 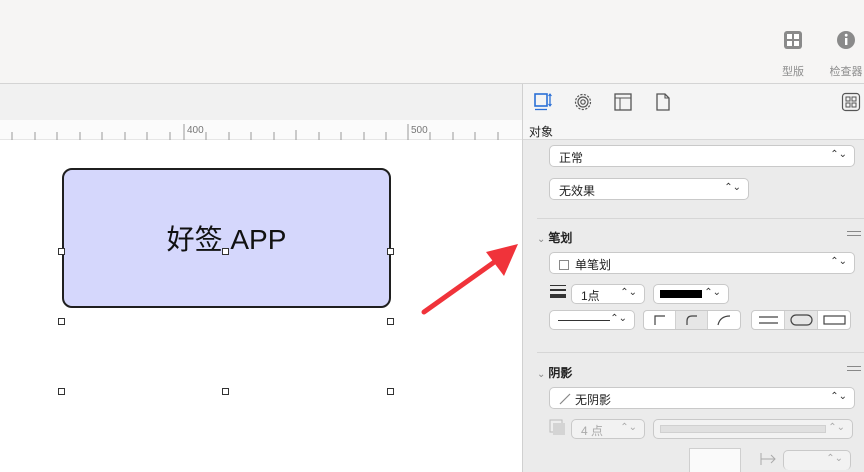 I want to click on stroke-type-label: 单笔划, so click(x=593, y=265).